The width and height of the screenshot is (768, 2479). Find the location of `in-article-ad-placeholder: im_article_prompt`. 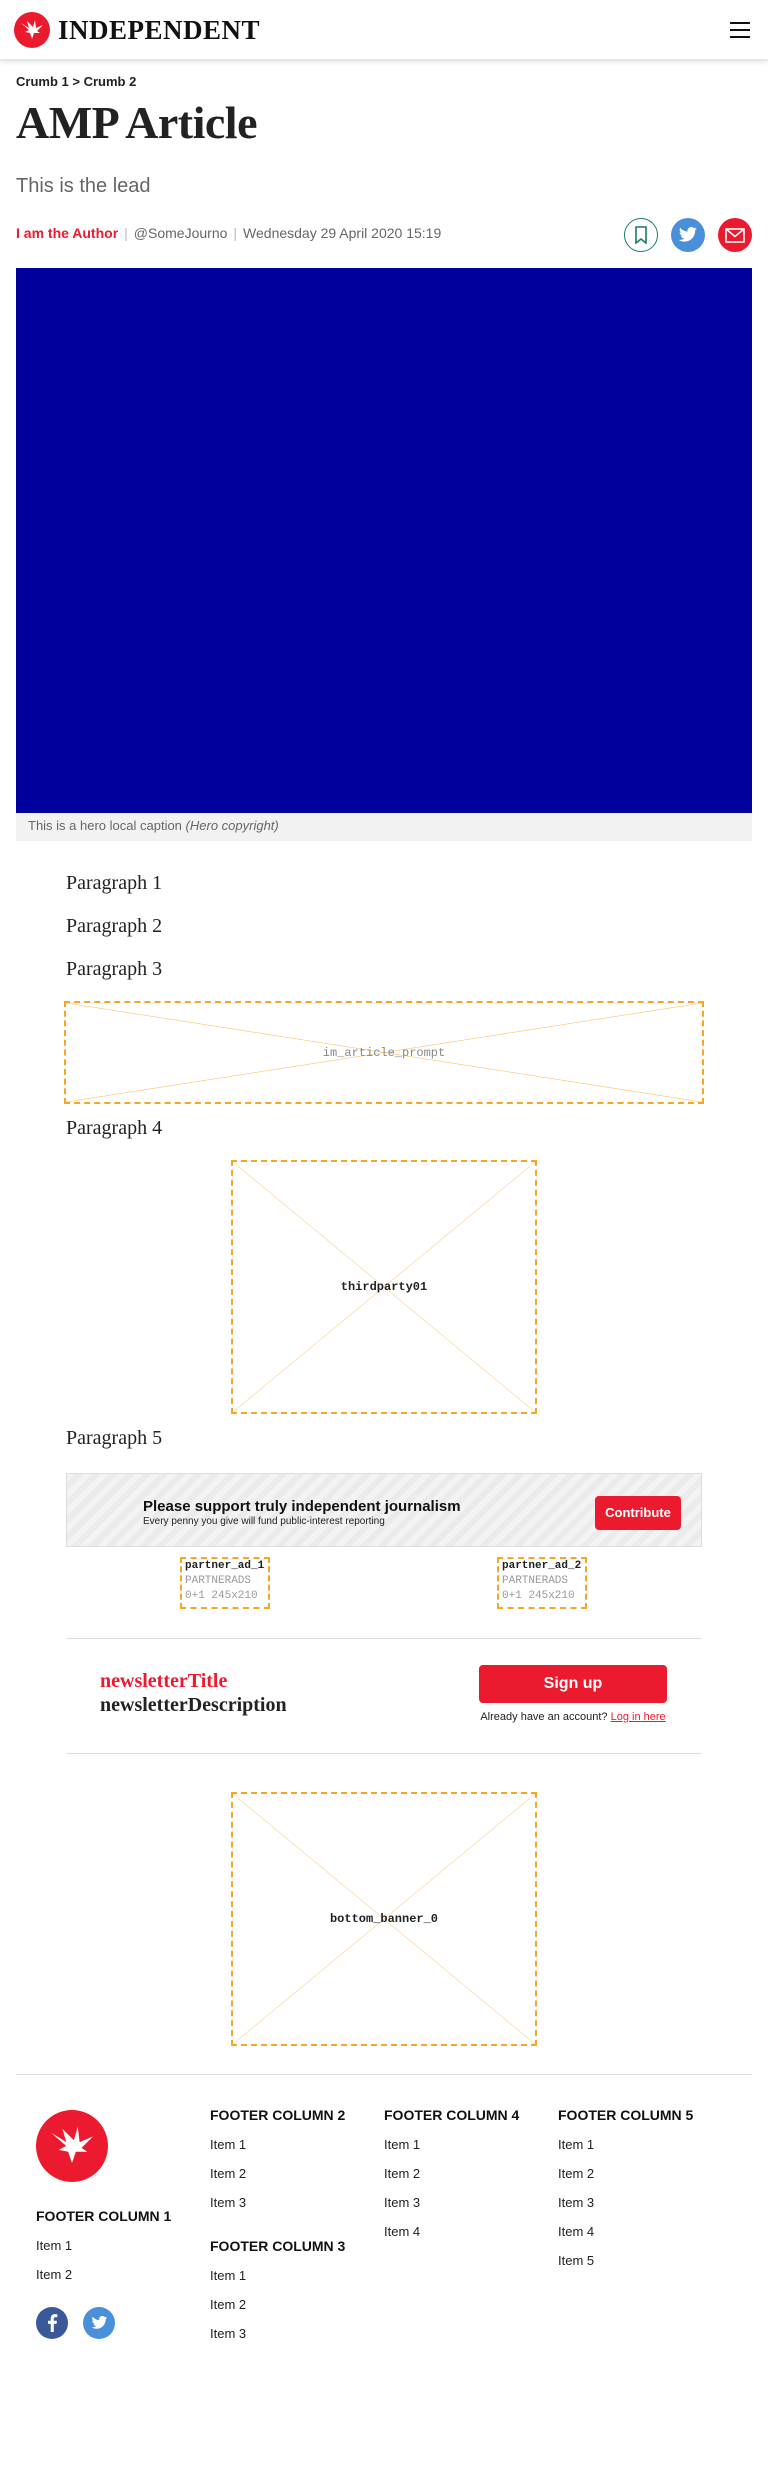

in-article-ad-placeholder: im_article_prompt is located at coordinates (384, 1052).